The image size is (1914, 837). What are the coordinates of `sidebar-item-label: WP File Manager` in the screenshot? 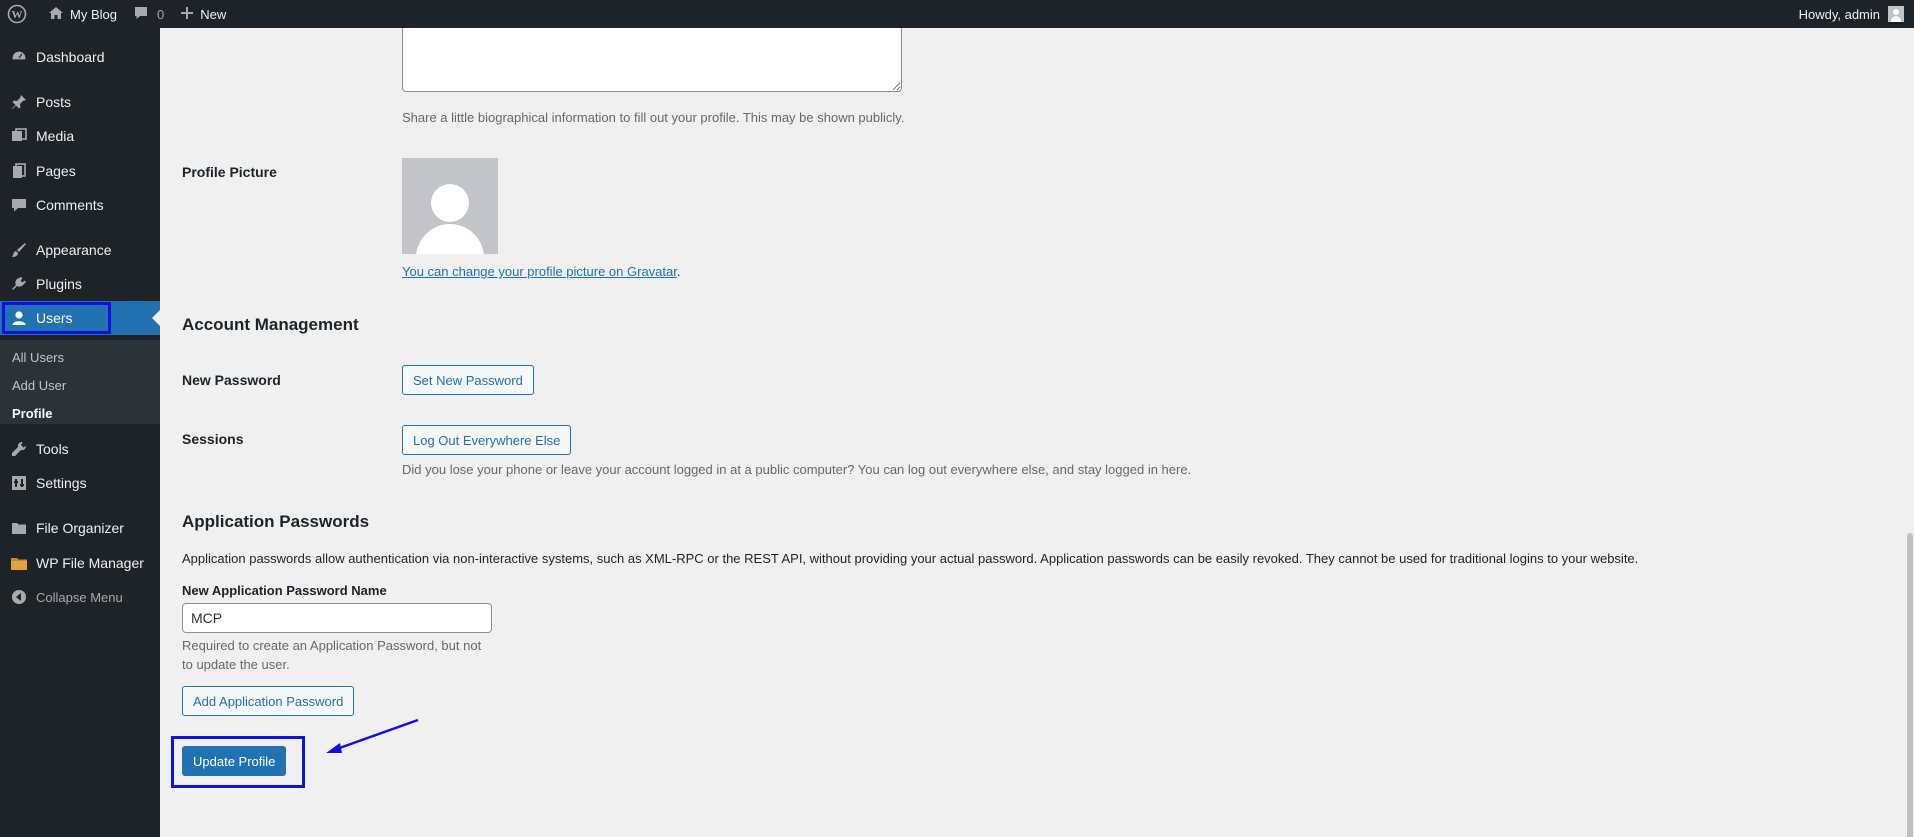 It's located at (90, 563).